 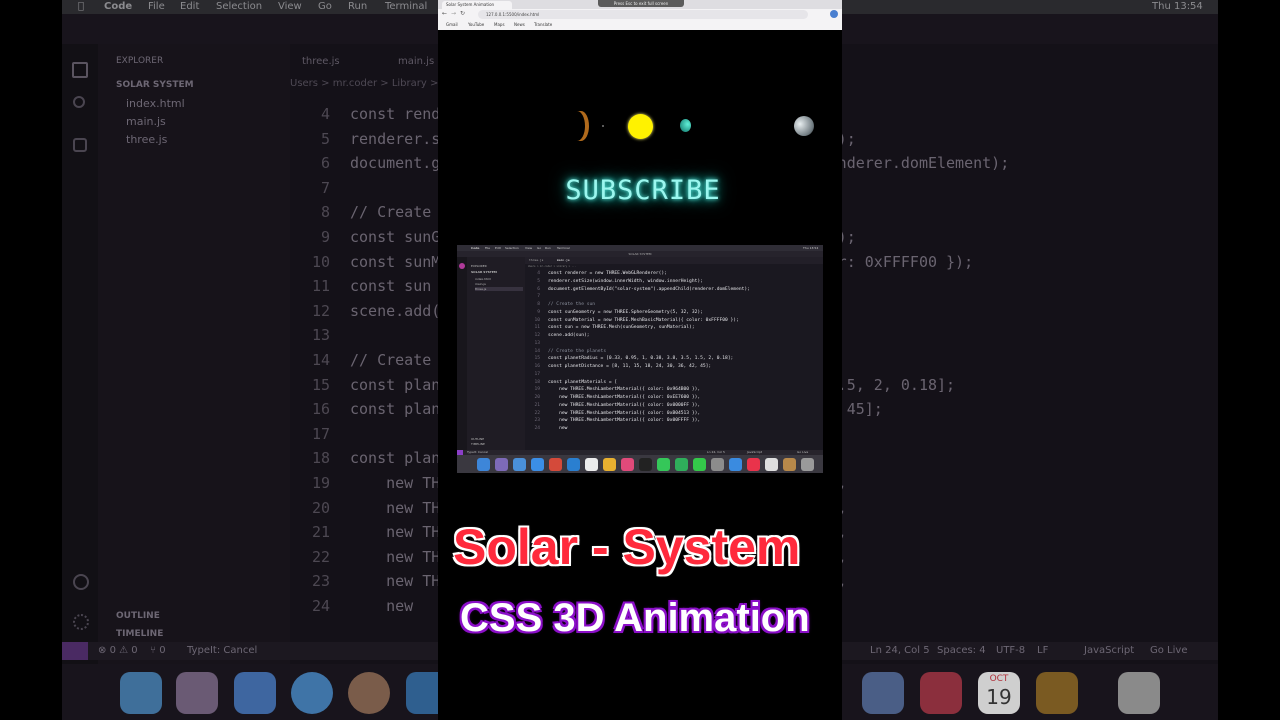 I want to click on mini-line-number: 10, so click(x=537, y=320).